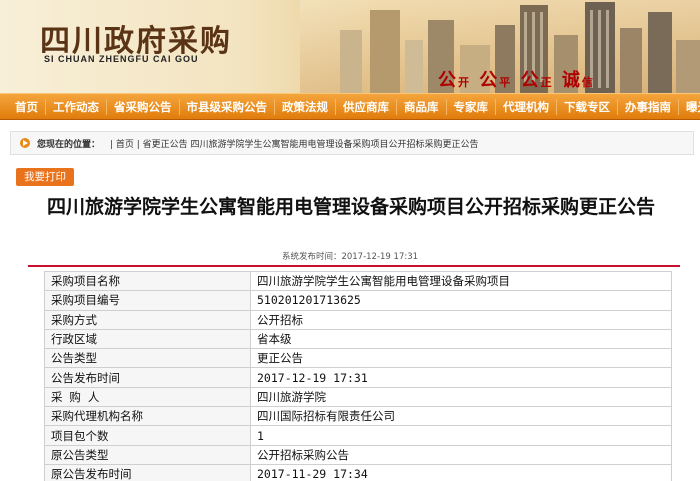 This screenshot has width=700, height=481. I want to click on nav-item-guide: 办事指南, so click(648, 106).